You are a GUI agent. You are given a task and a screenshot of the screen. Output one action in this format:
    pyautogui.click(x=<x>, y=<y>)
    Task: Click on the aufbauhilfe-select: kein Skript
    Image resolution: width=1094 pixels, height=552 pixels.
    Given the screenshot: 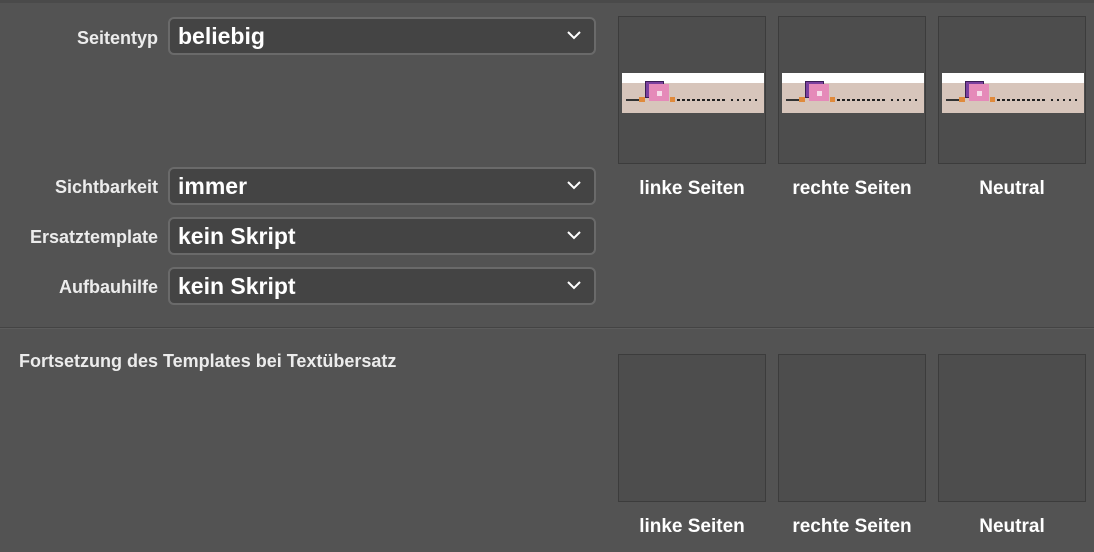 What is the action you would take?
    pyautogui.click(x=382, y=286)
    